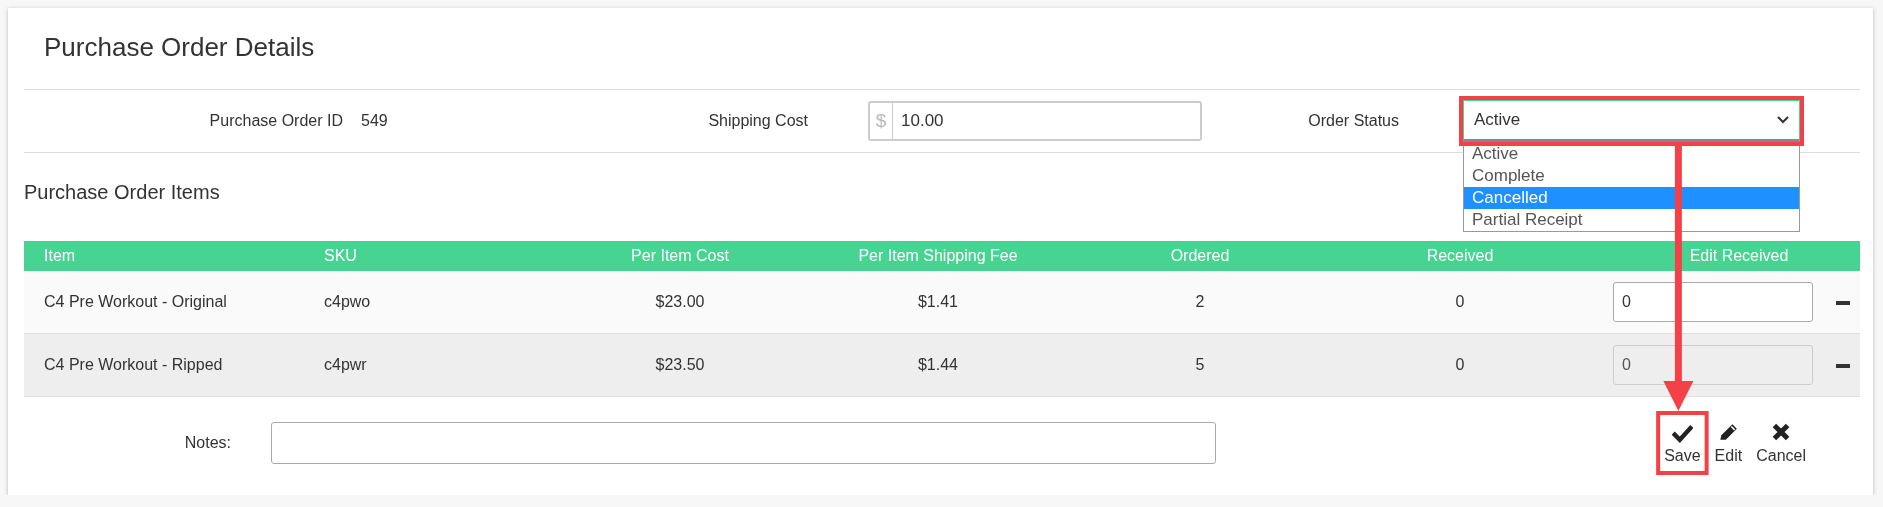 Image resolution: width=1883 pixels, height=507 pixels. I want to click on table-cell: 2, so click(1200, 302).